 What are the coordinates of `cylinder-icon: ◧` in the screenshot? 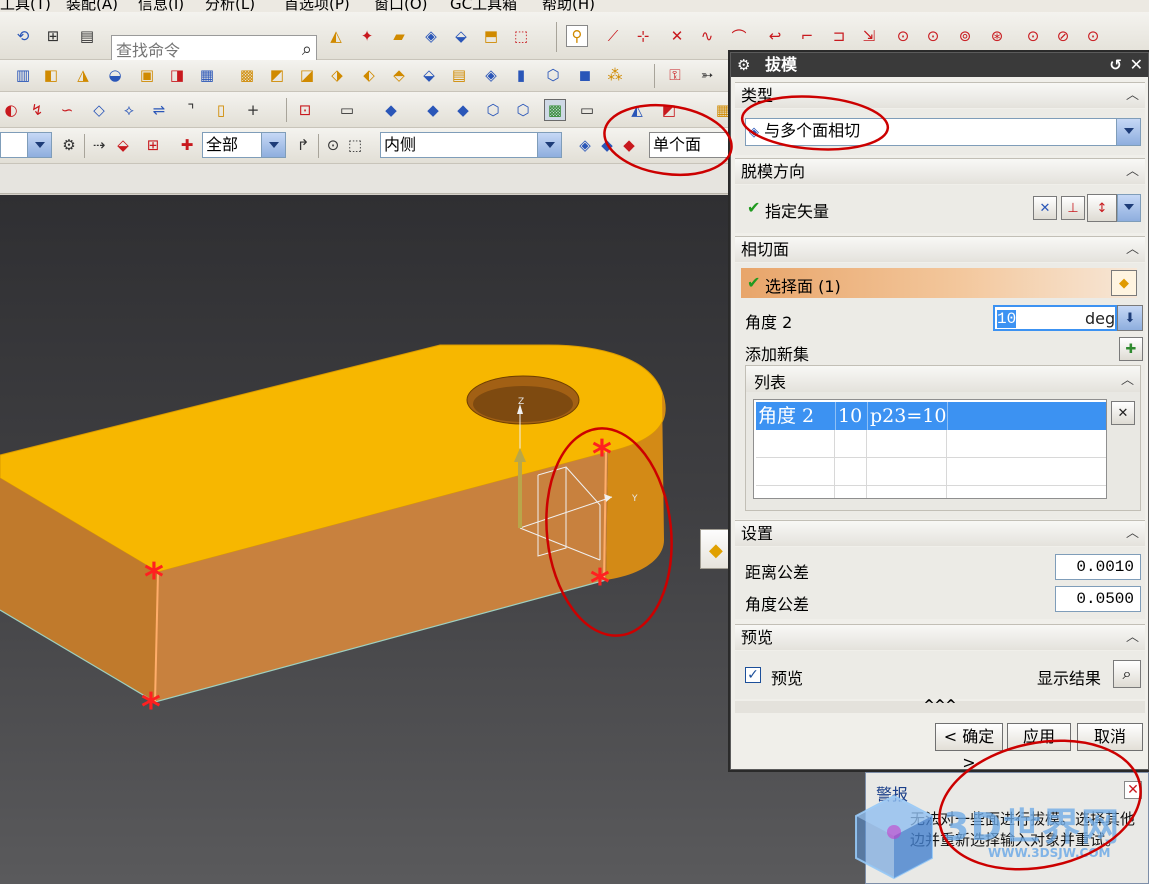 It's located at (51, 75).